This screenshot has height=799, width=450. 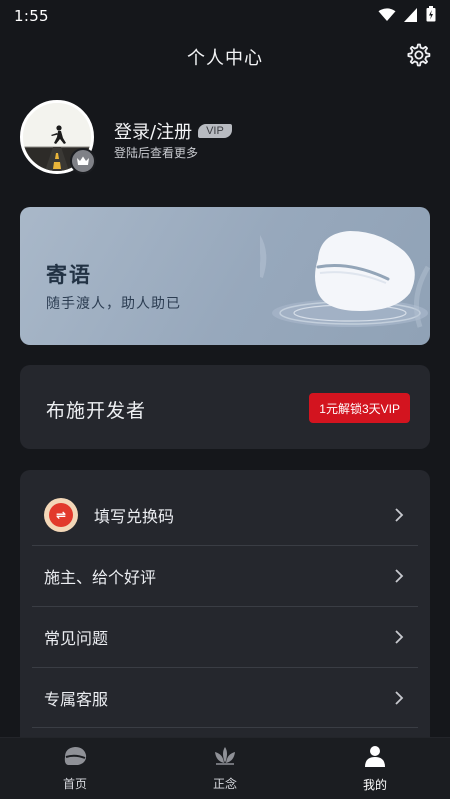 I want to click on wifi-icon, so click(x=387, y=16).